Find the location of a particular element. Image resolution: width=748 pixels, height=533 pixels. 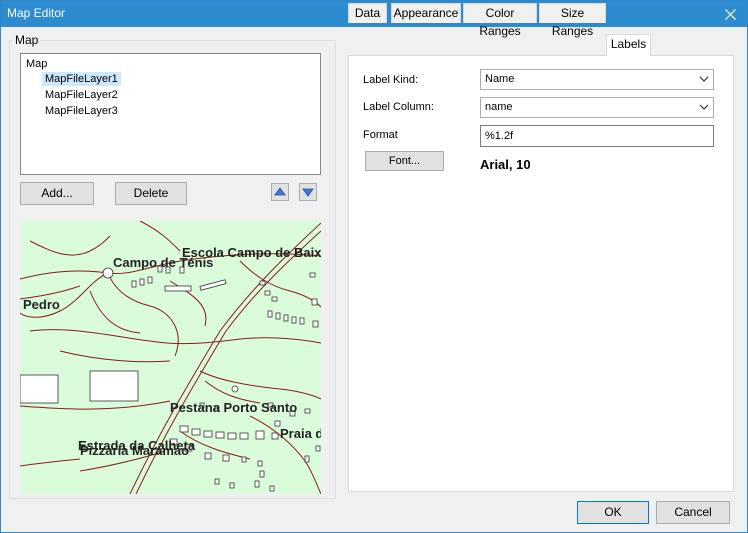

map-label-pedro: Pedro is located at coordinates (41, 304).